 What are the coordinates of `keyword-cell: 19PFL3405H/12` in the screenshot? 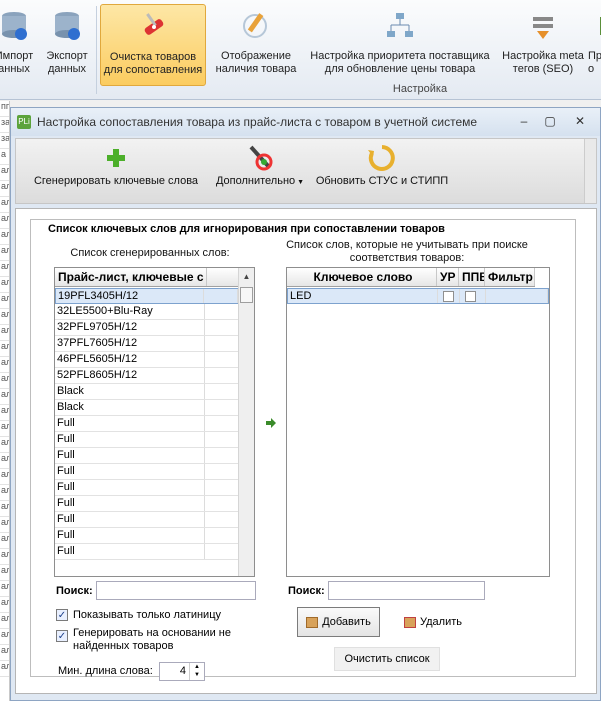 It's located at (130, 296).